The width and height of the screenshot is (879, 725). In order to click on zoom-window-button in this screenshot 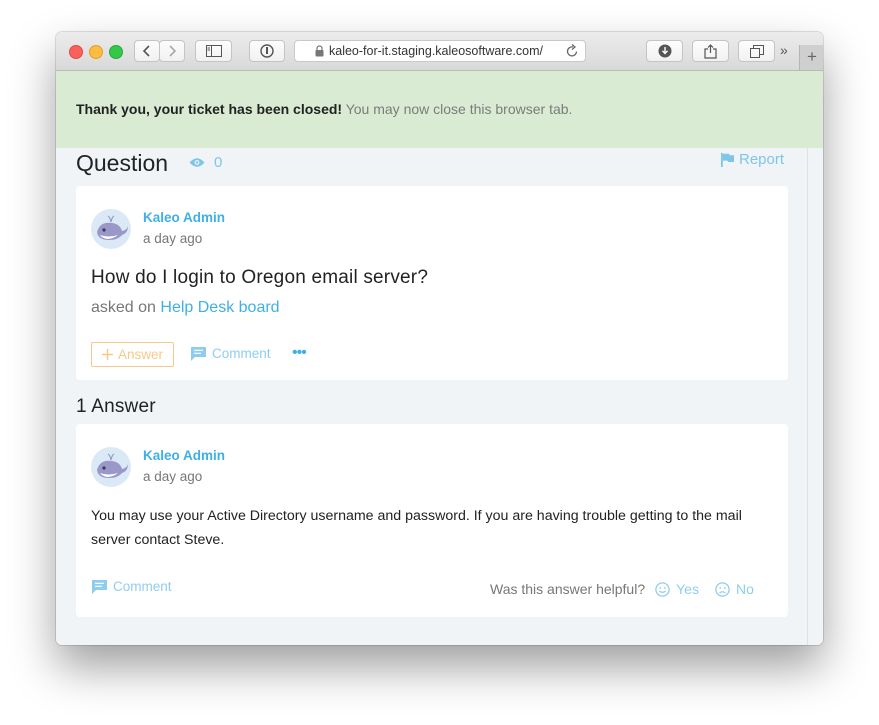, I will do `click(116, 52)`.